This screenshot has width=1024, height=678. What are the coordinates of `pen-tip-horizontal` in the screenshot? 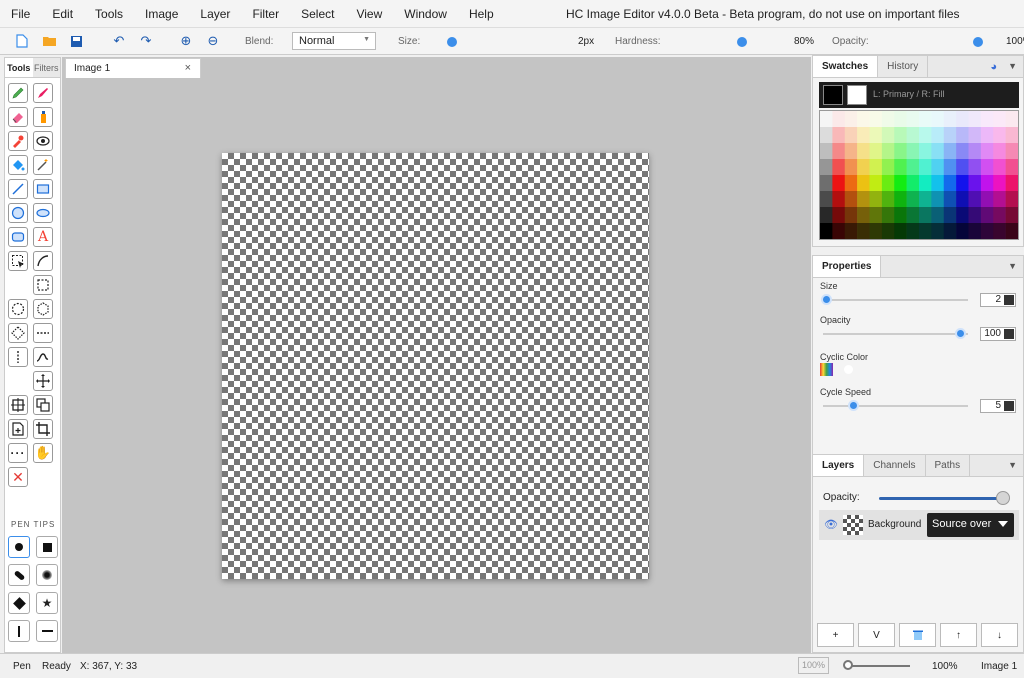 It's located at (47, 631).